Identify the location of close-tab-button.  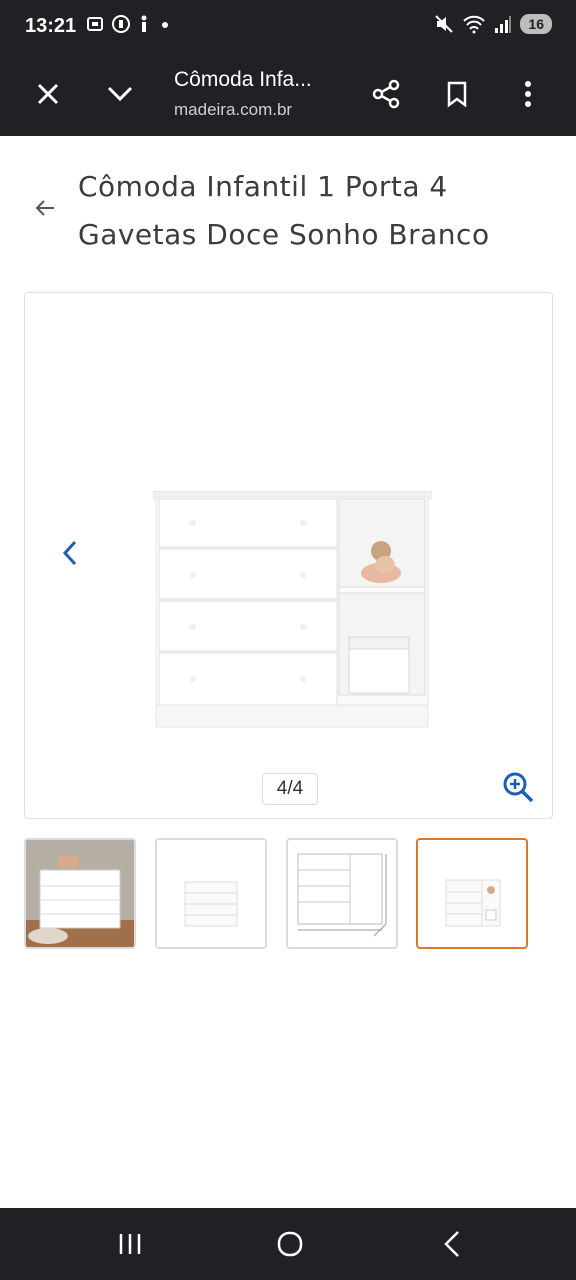
(48, 94).